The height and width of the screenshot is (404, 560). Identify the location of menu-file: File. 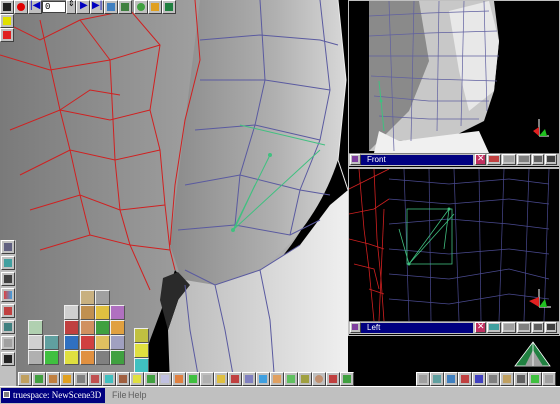
(119, 395).